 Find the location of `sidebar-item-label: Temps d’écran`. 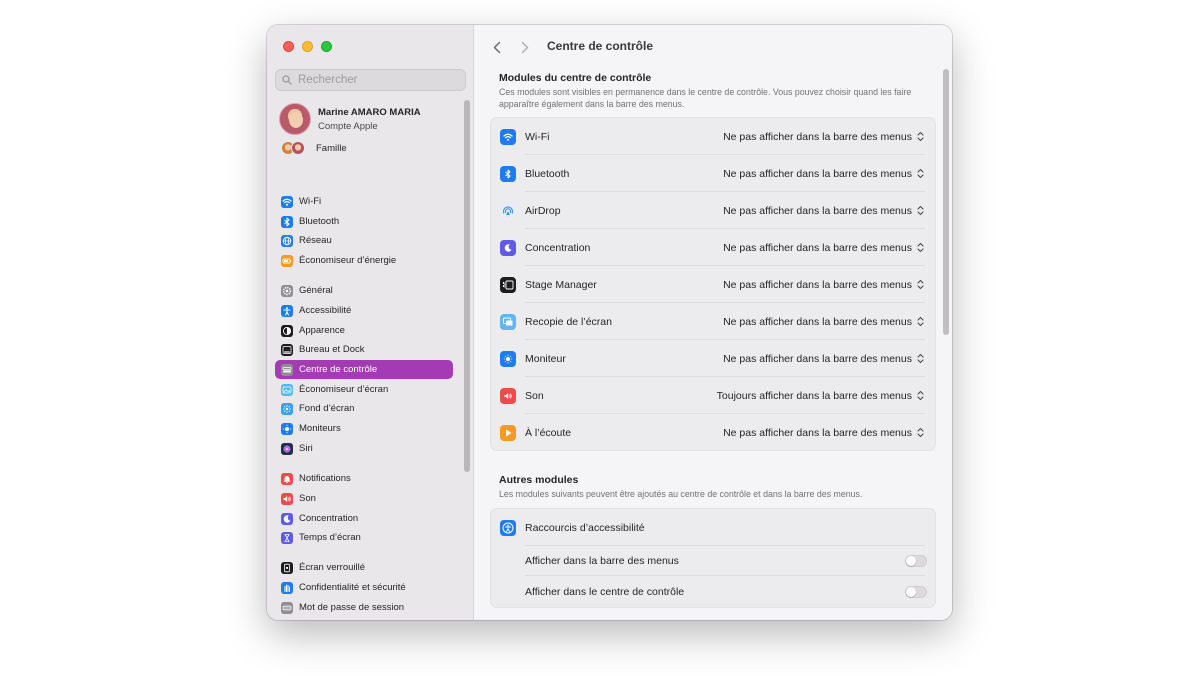

sidebar-item-label: Temps d’écran is located at coordinates (330, 537).